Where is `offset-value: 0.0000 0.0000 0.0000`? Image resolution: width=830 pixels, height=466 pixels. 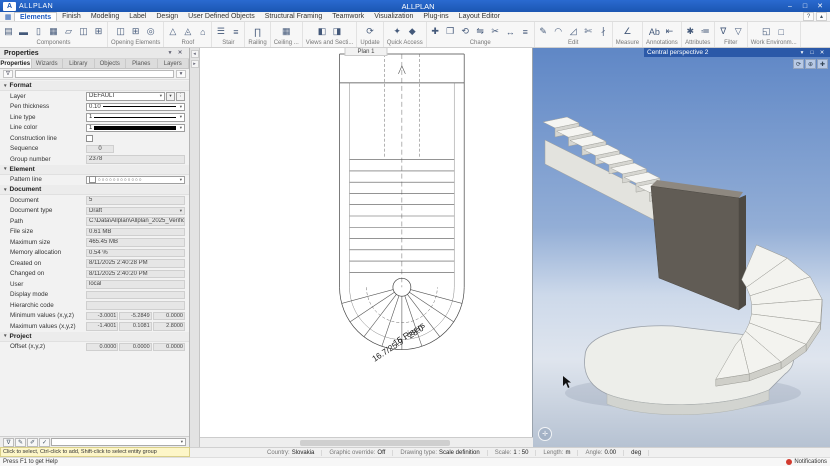
offset-value: 0.0000 0.0000 0.0000 is located at coordinates (135, 346).